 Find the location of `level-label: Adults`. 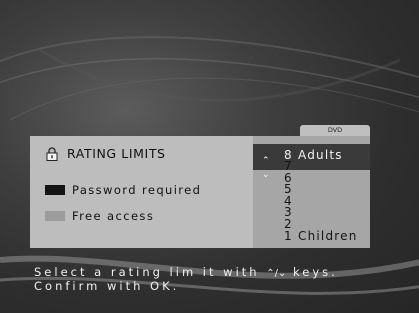

level-label: Adults is located at coordinates (320, 155).